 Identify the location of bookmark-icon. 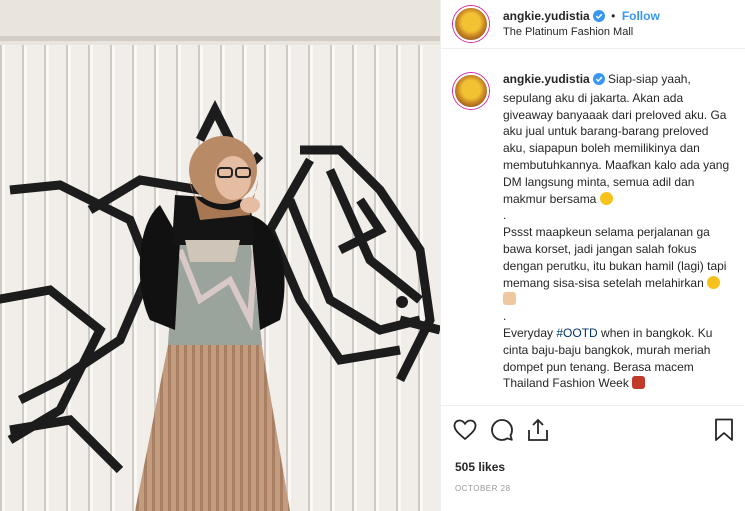
(724, 432).